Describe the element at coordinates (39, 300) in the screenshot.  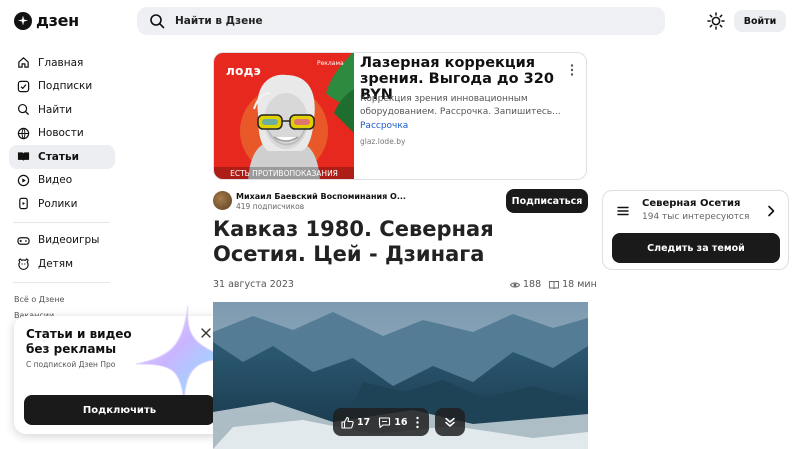
I see `footer-link-about: Всё о Дзене` at that location.